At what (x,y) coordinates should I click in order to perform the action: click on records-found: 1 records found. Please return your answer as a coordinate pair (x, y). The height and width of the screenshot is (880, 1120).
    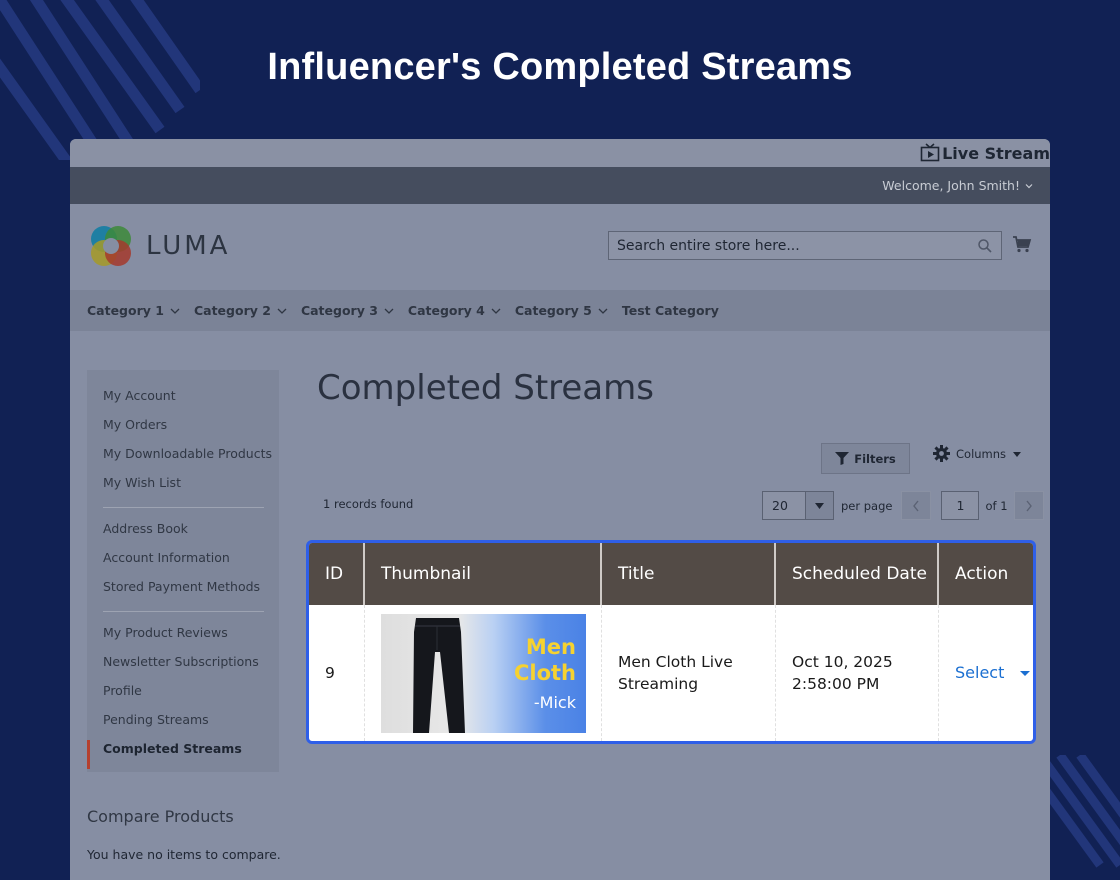
    Looking at the image, I should click on (368, 504).